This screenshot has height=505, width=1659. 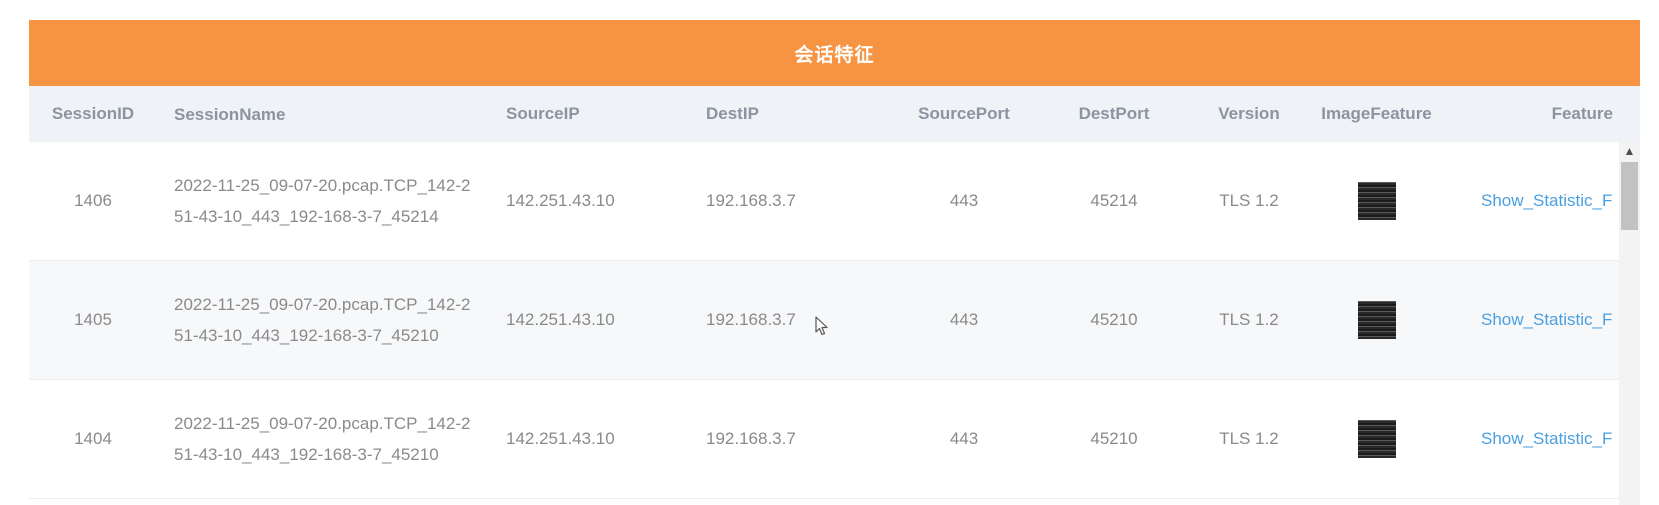 I want to click on column-header-session-name: SessionName, so click(x=326, y=114).